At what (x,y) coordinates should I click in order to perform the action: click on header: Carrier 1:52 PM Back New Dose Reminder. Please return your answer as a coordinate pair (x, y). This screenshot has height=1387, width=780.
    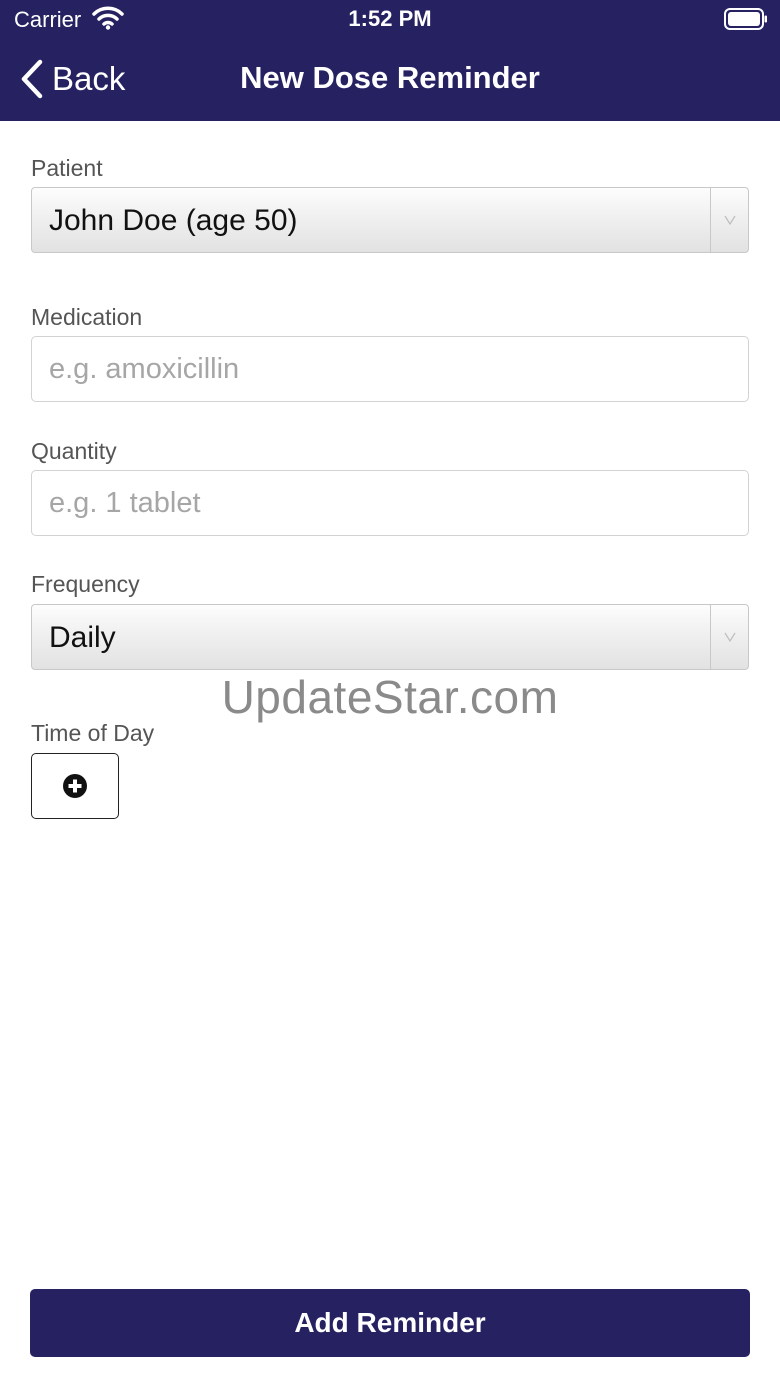
    Looking at the image, I should click on (390, 60).